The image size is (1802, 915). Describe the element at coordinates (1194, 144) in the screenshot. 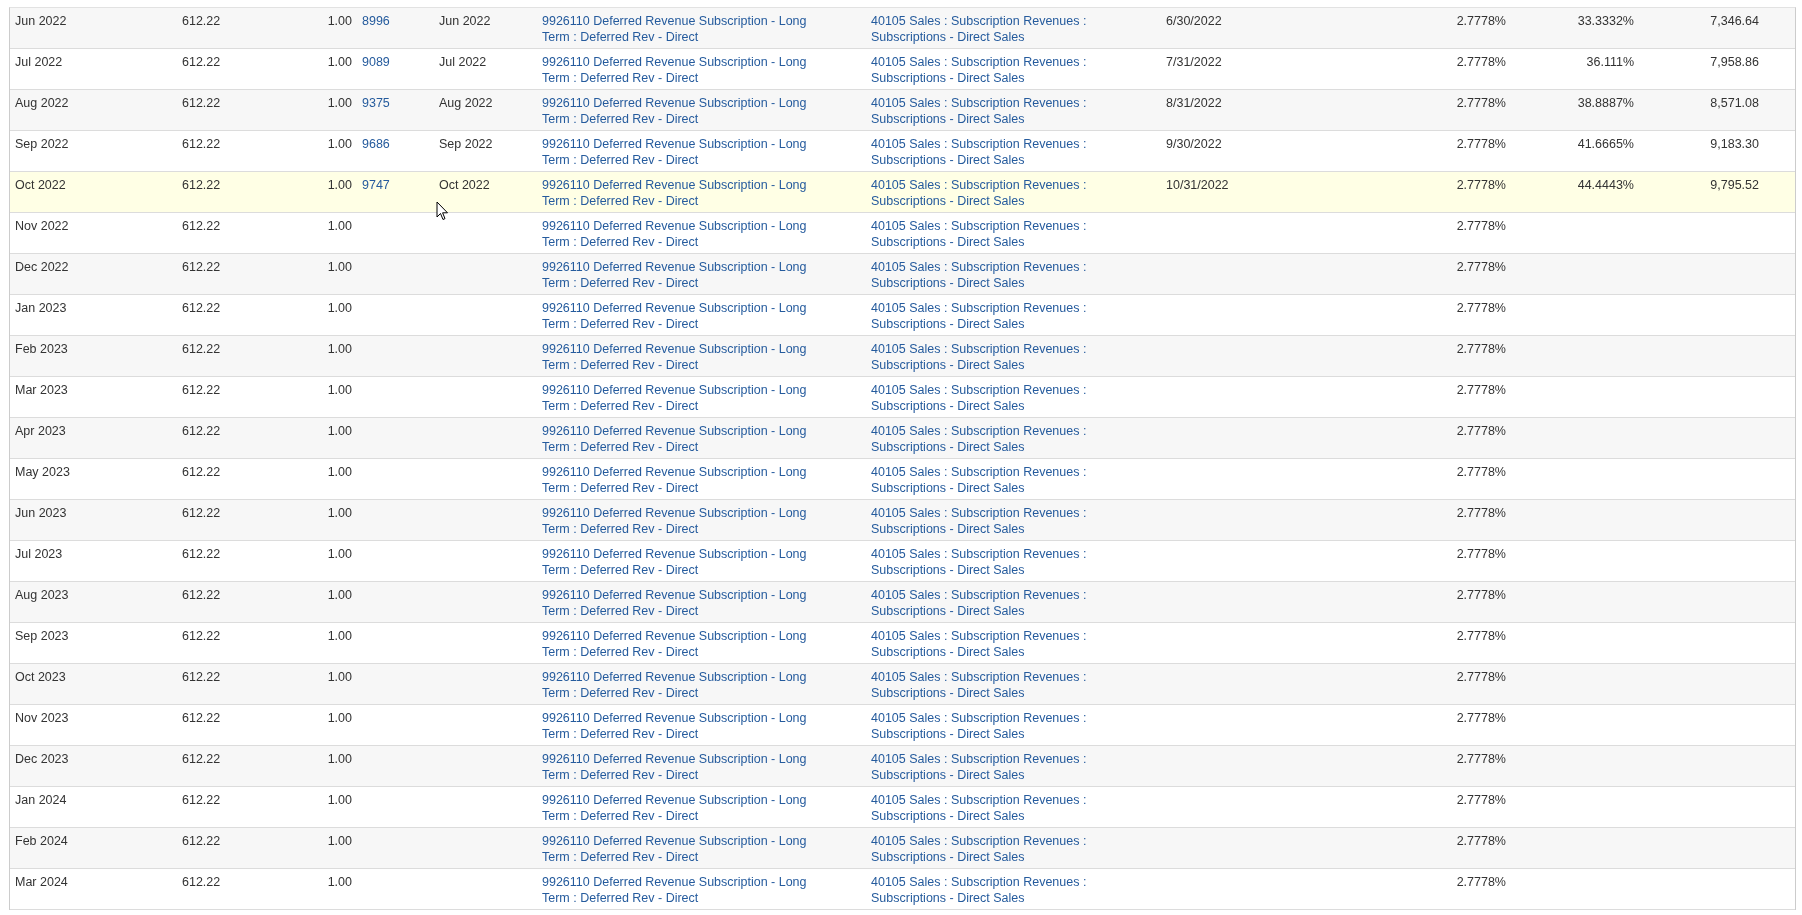

I see `table-cell: 9/30/2022` at that location.